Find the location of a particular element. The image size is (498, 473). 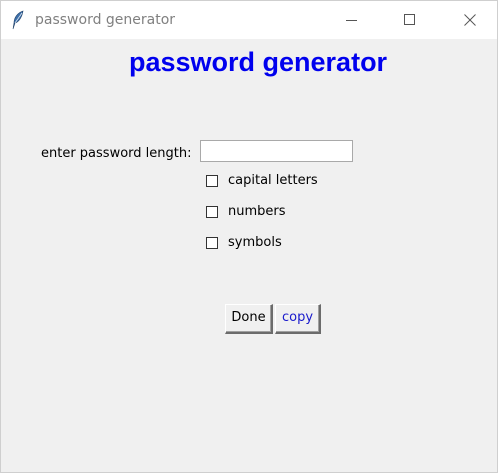

close-icon is located at coordinates (470, 20).